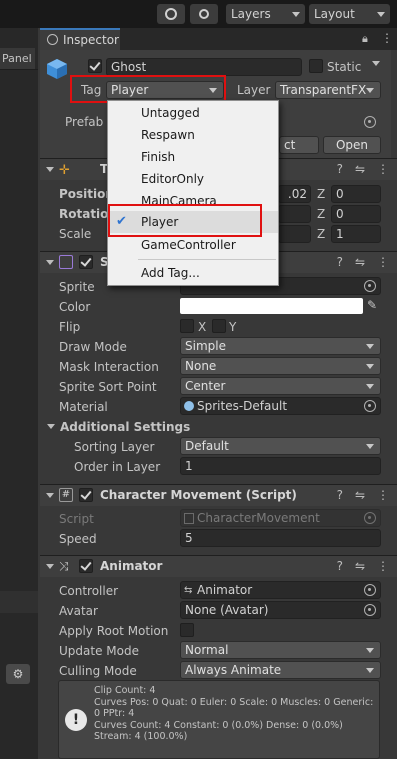 The width and height of the screenshot is (397, 759). Describe the element at coordinates (148, 89) in the screenshot. I see `tag-highlight-box` at that location.